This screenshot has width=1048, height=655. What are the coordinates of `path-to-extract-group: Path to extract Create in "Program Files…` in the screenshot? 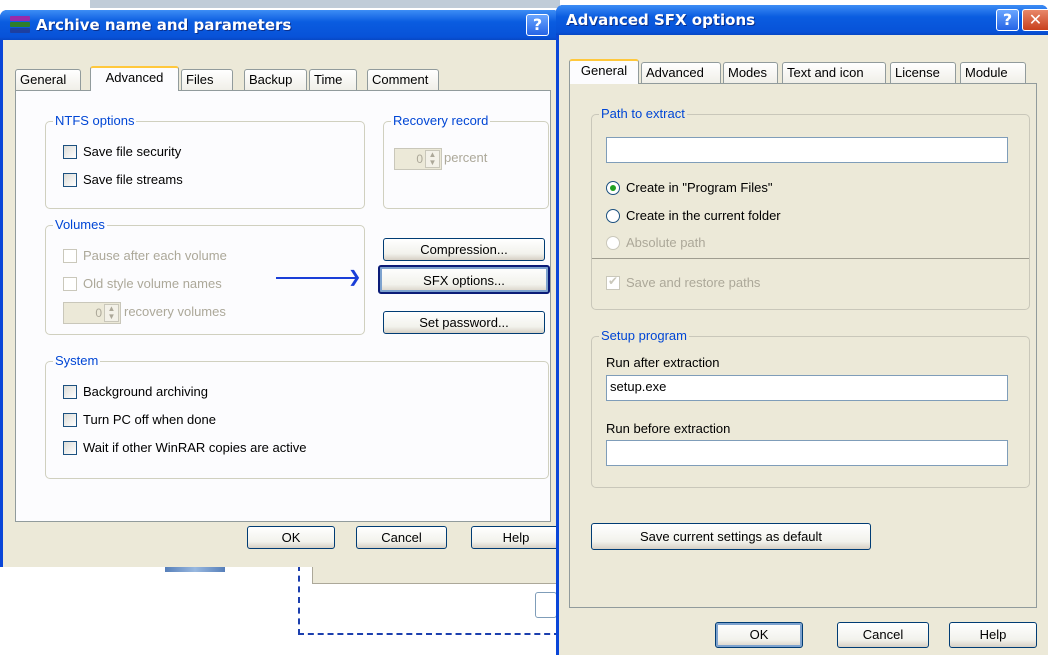 It's located at (810, 208).